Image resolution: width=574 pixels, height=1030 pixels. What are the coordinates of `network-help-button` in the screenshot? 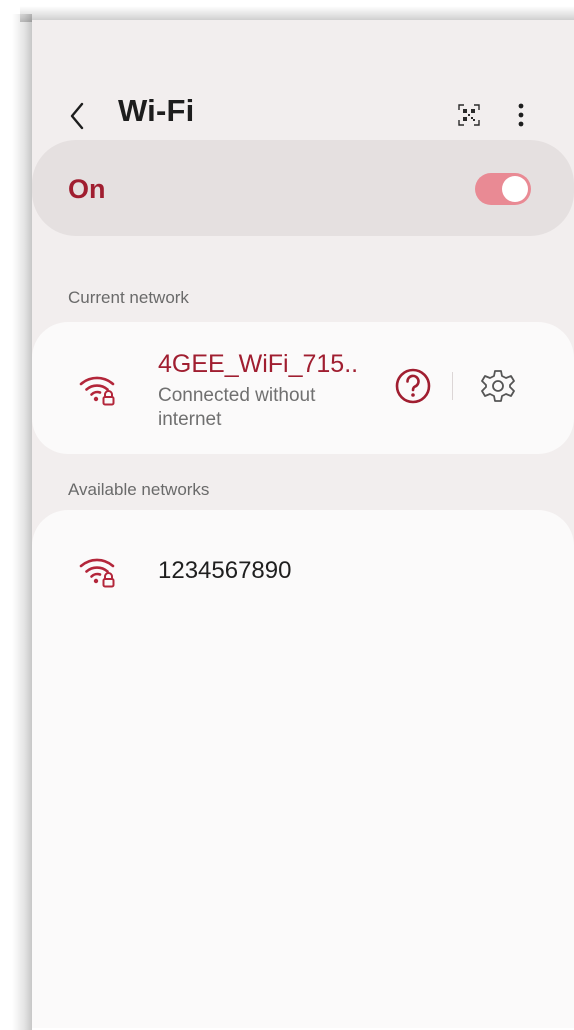 It's located at (413, 386).